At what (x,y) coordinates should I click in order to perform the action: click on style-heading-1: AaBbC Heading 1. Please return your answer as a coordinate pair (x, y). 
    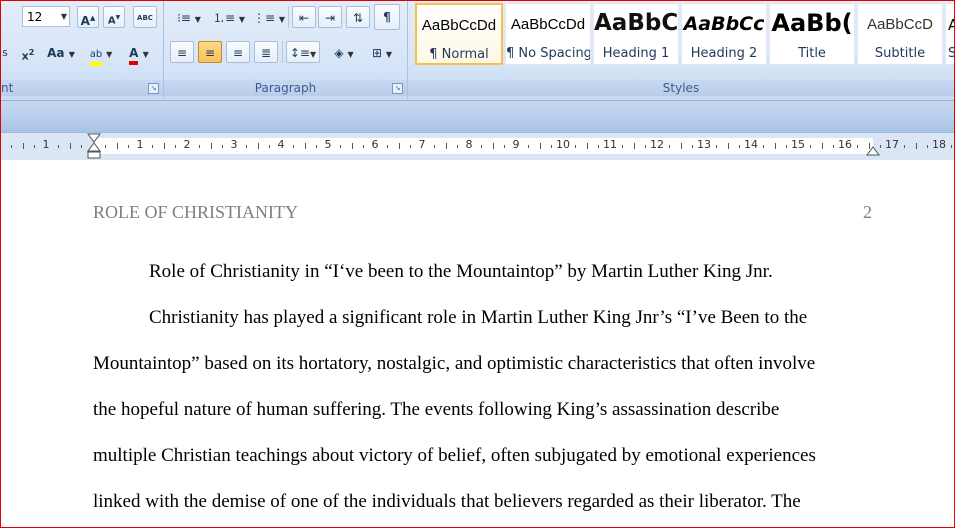
    Looking at the image, I should click on (636, 34).